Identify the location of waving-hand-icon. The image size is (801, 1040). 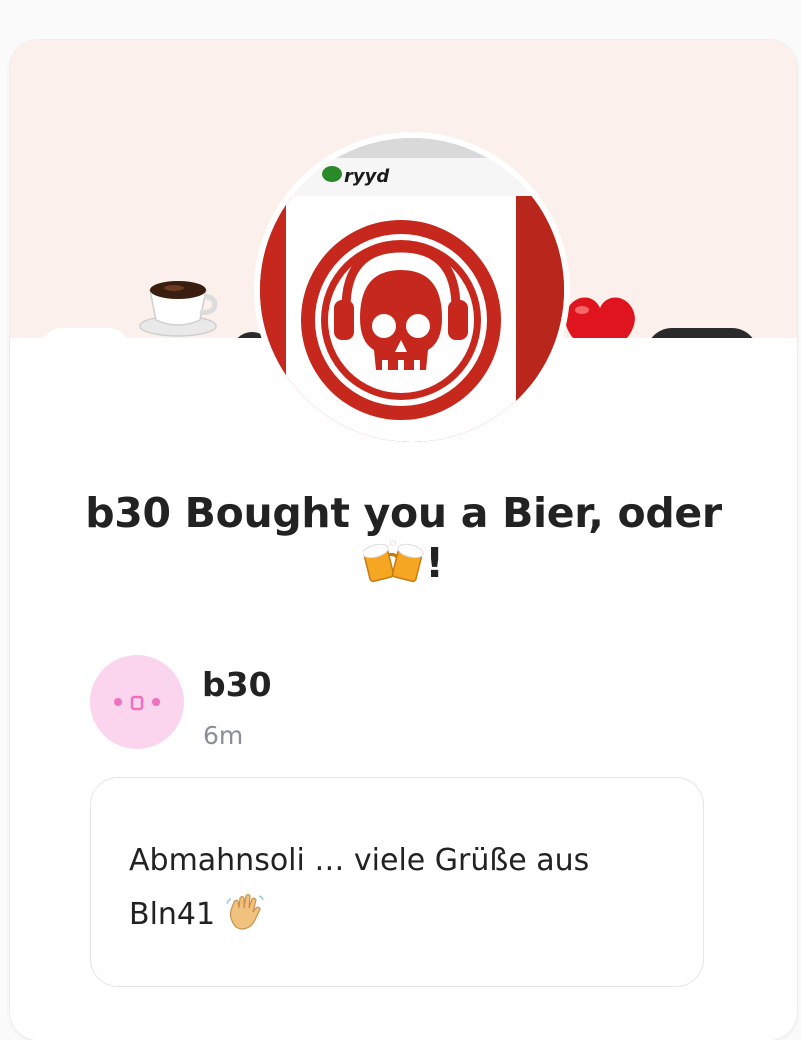
(244, 911).